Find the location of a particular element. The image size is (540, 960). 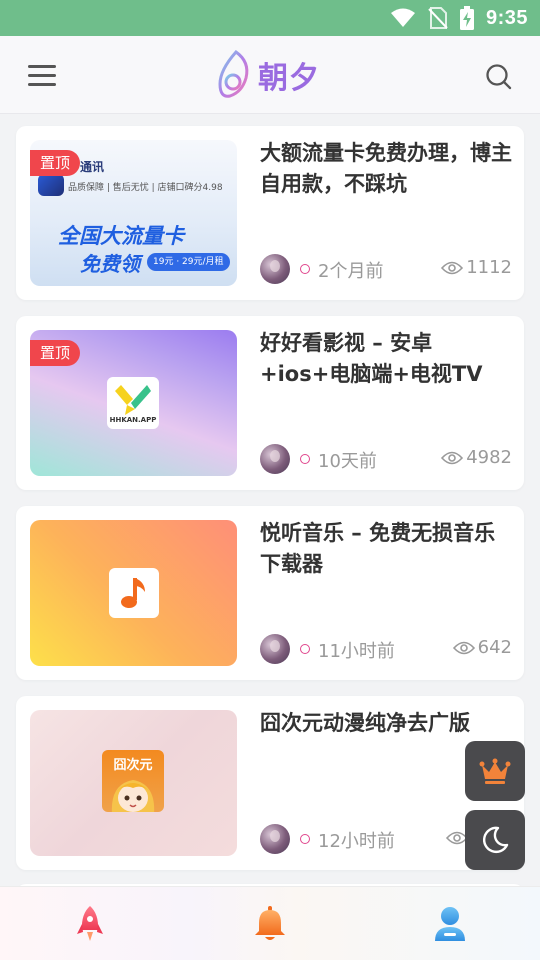

logo-text: 朝夕 is located at coordinates (289, 78).